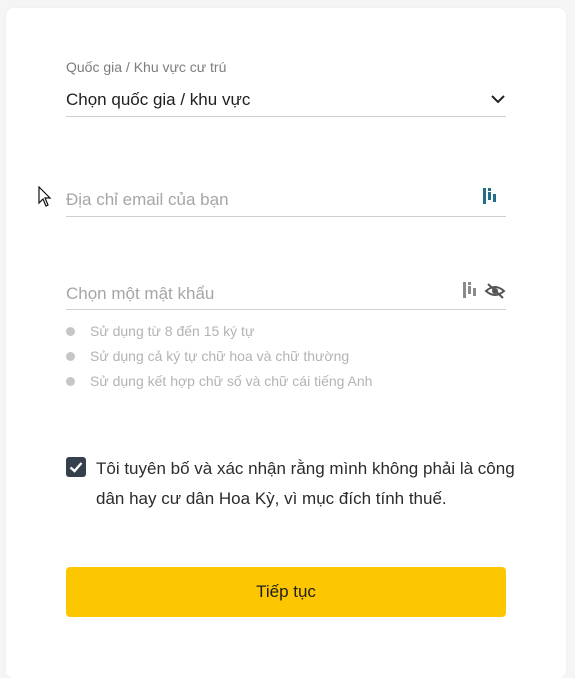  Describe the element at coordinates (45, 196) in the screenshot. I see `mouse-cursor-icon` at that location.